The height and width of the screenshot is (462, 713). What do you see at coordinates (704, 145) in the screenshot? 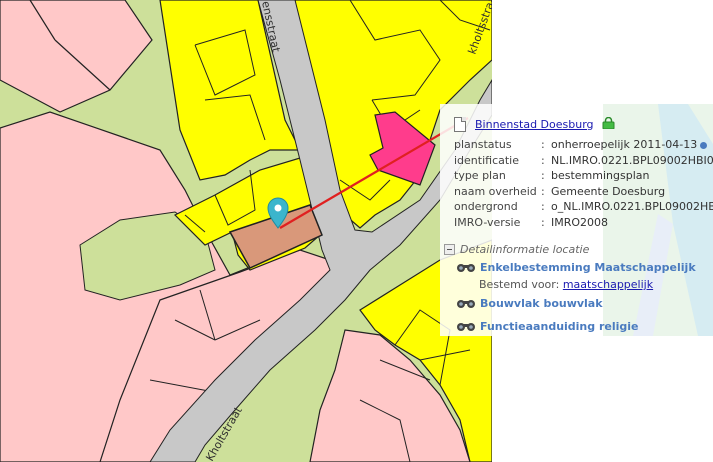
I see `info-icon` at bounding box center [704, 145].